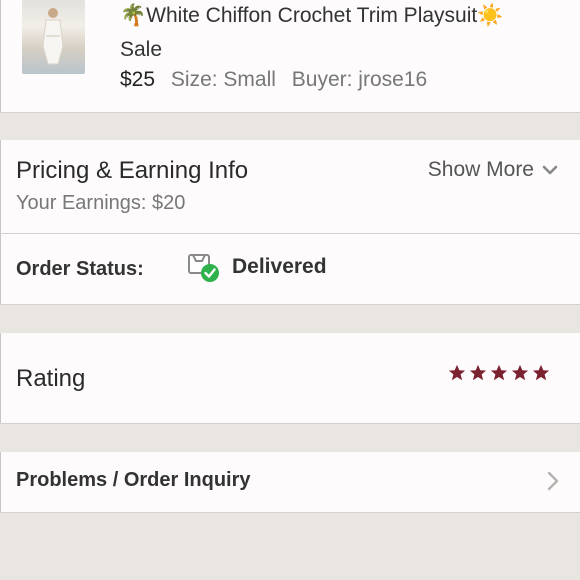  What do you see at coordinates (553, 481) in the screenshot?
I see `chevron-right-icon` at bounding box center [553, 481].